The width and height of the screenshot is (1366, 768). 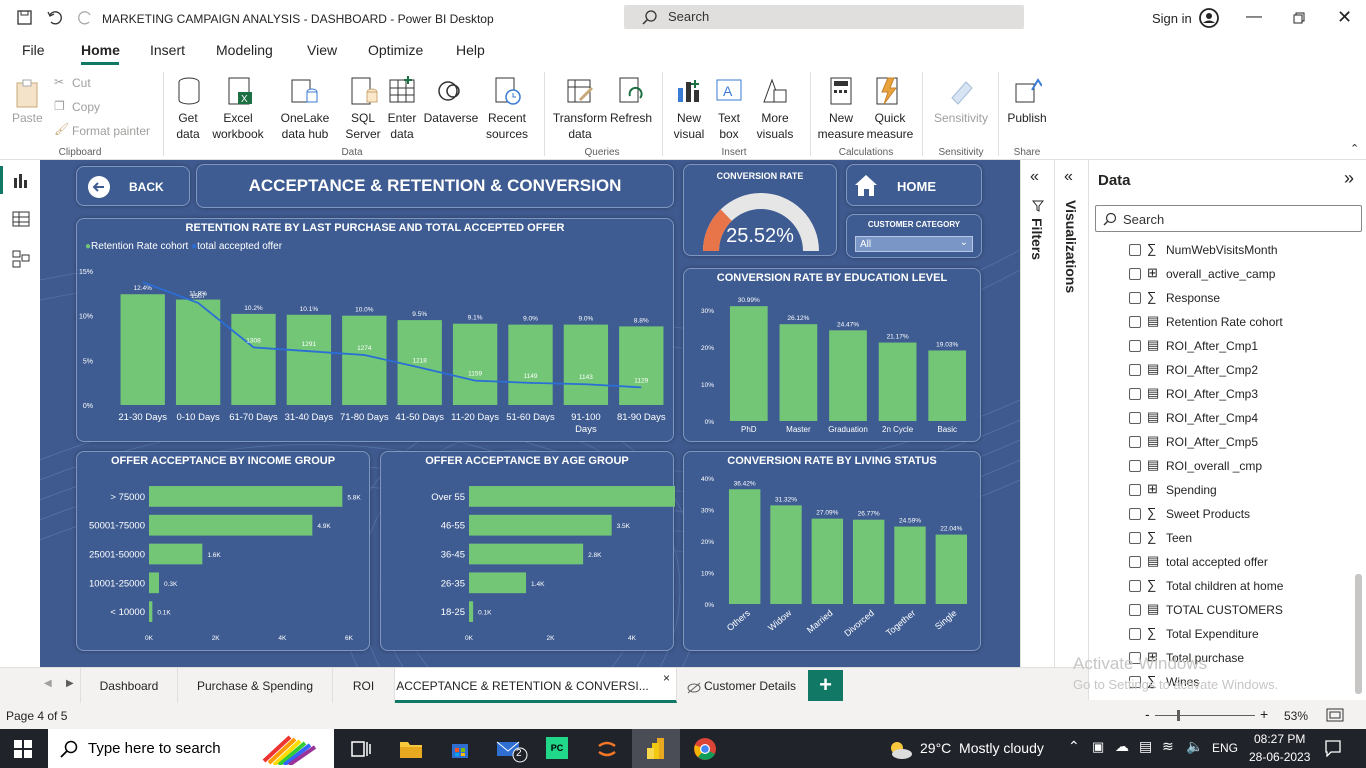 What do you see at coordinates (21, 181) in the screenshot?
I see `report-view-icon` at bounding box center [21, 181].